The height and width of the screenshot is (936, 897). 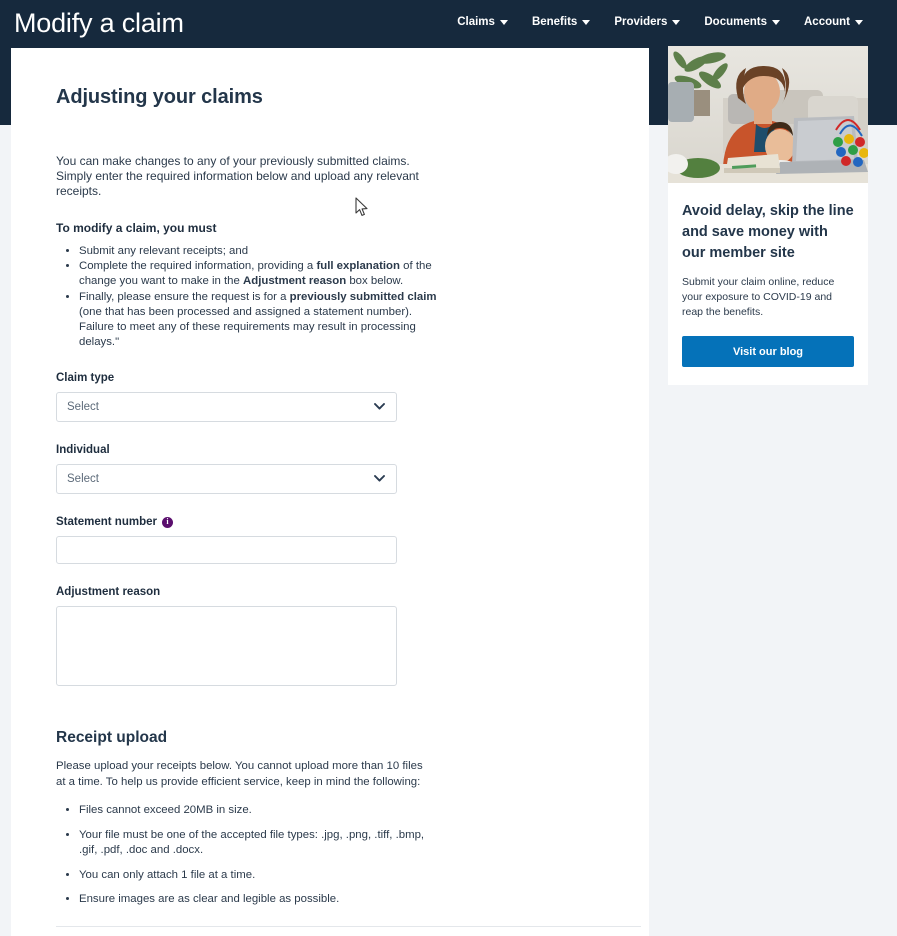 What do you see at coordinates (226, 479) in the screenshot?
I see `individual-select: Select` at bounding box center [226, 479].